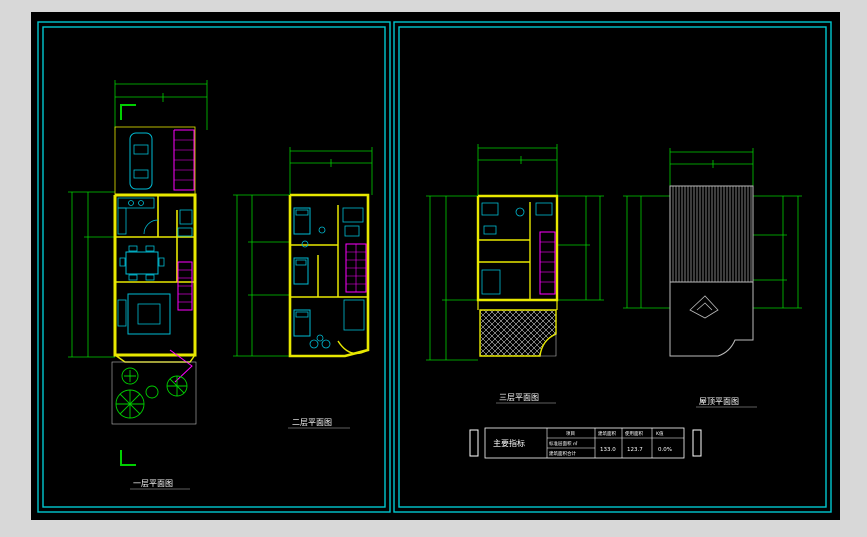  Describe the element at coordinates (634, 433) in the screenshot. I see `table-header: 使用面积` at that location.